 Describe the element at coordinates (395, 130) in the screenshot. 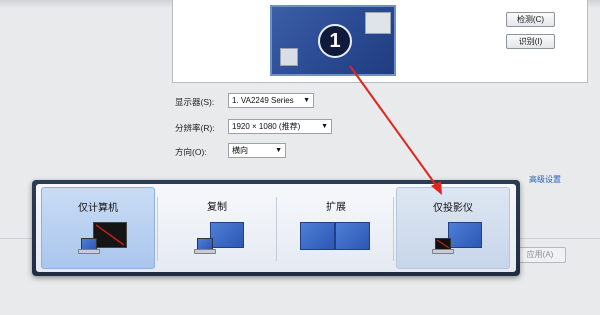

I see `annotation-arrow` at that location.